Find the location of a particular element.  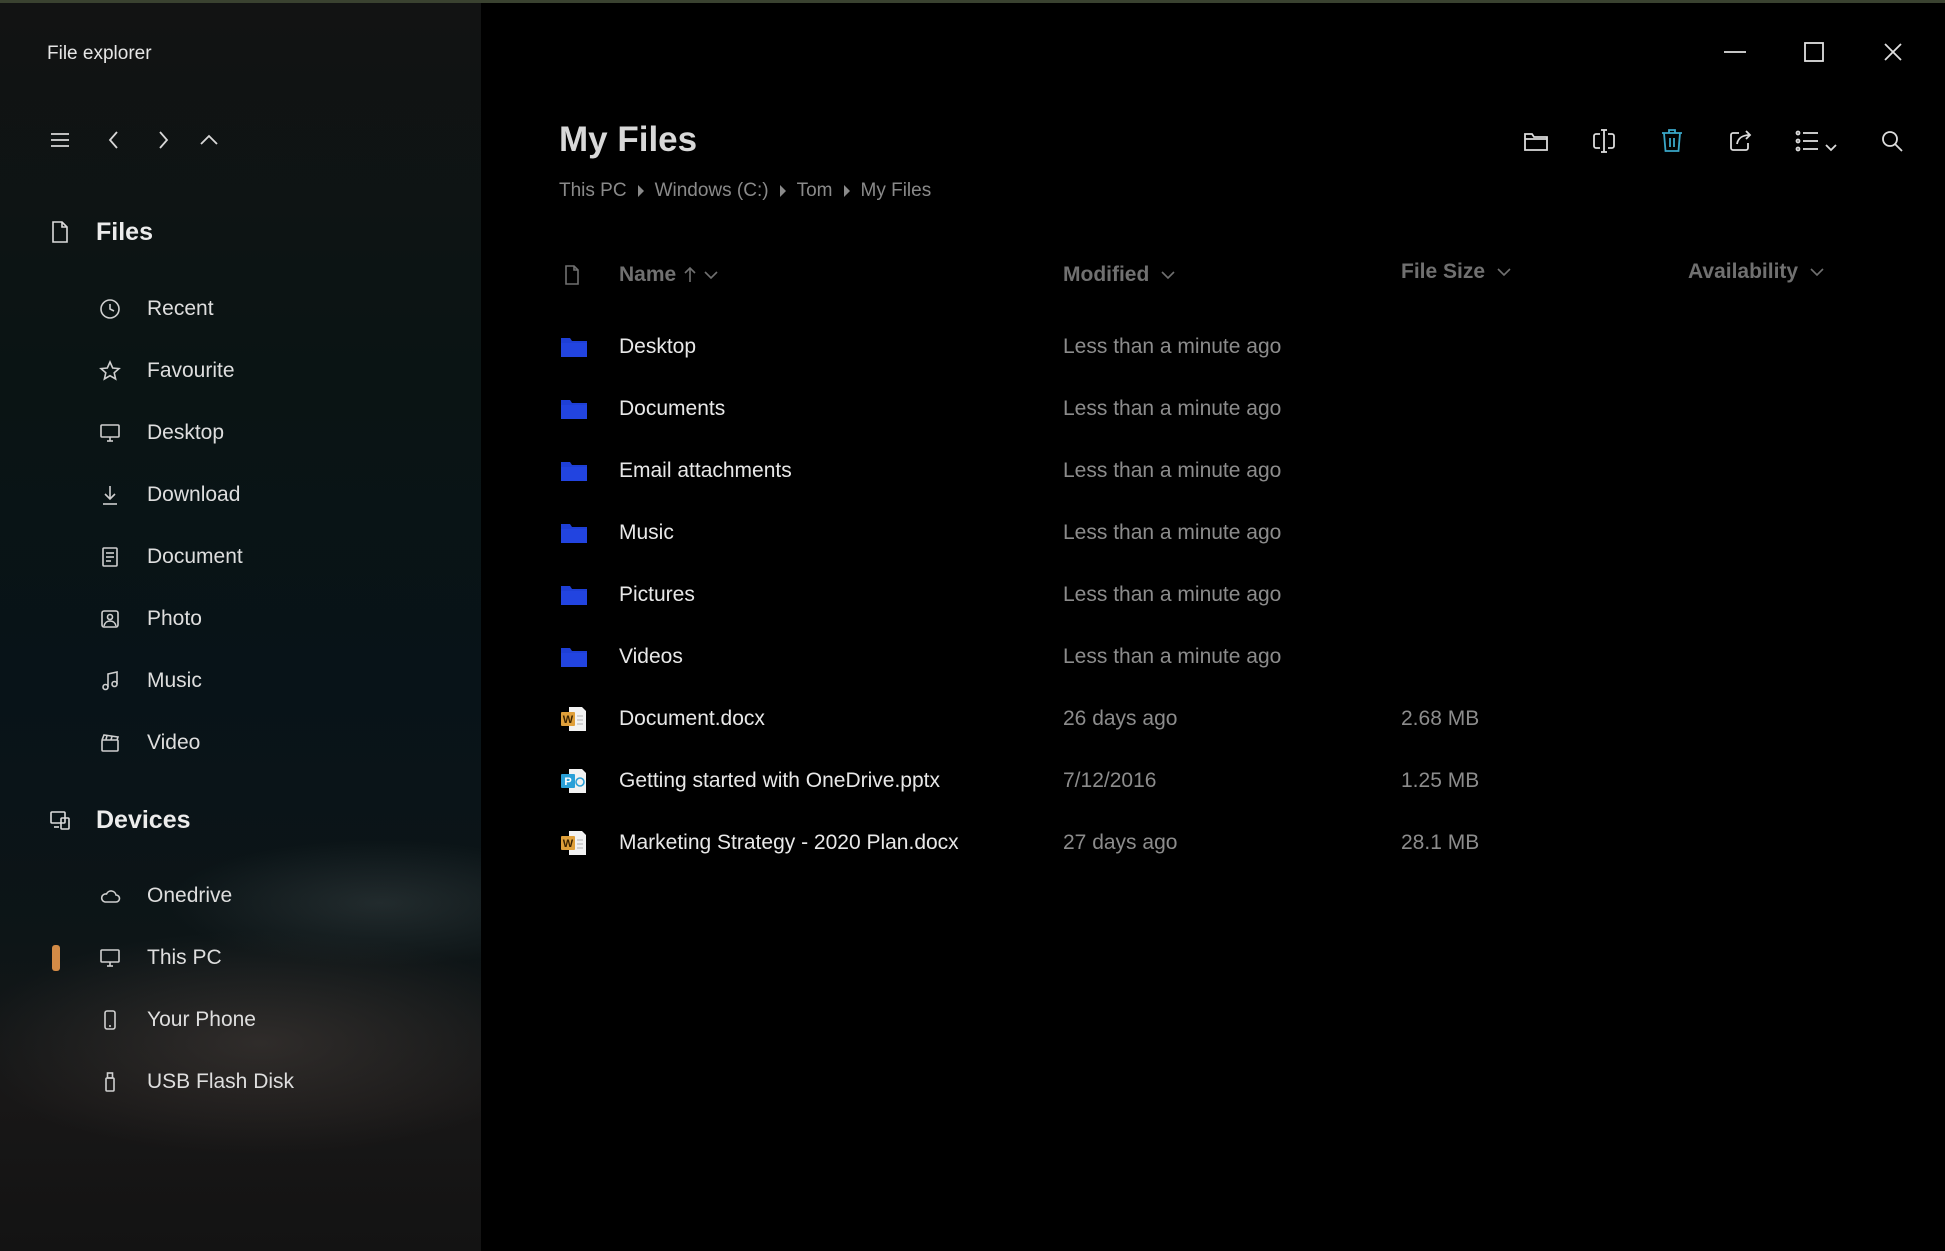

breadcrumb-item: This PC is located at coordinates (593, 191).